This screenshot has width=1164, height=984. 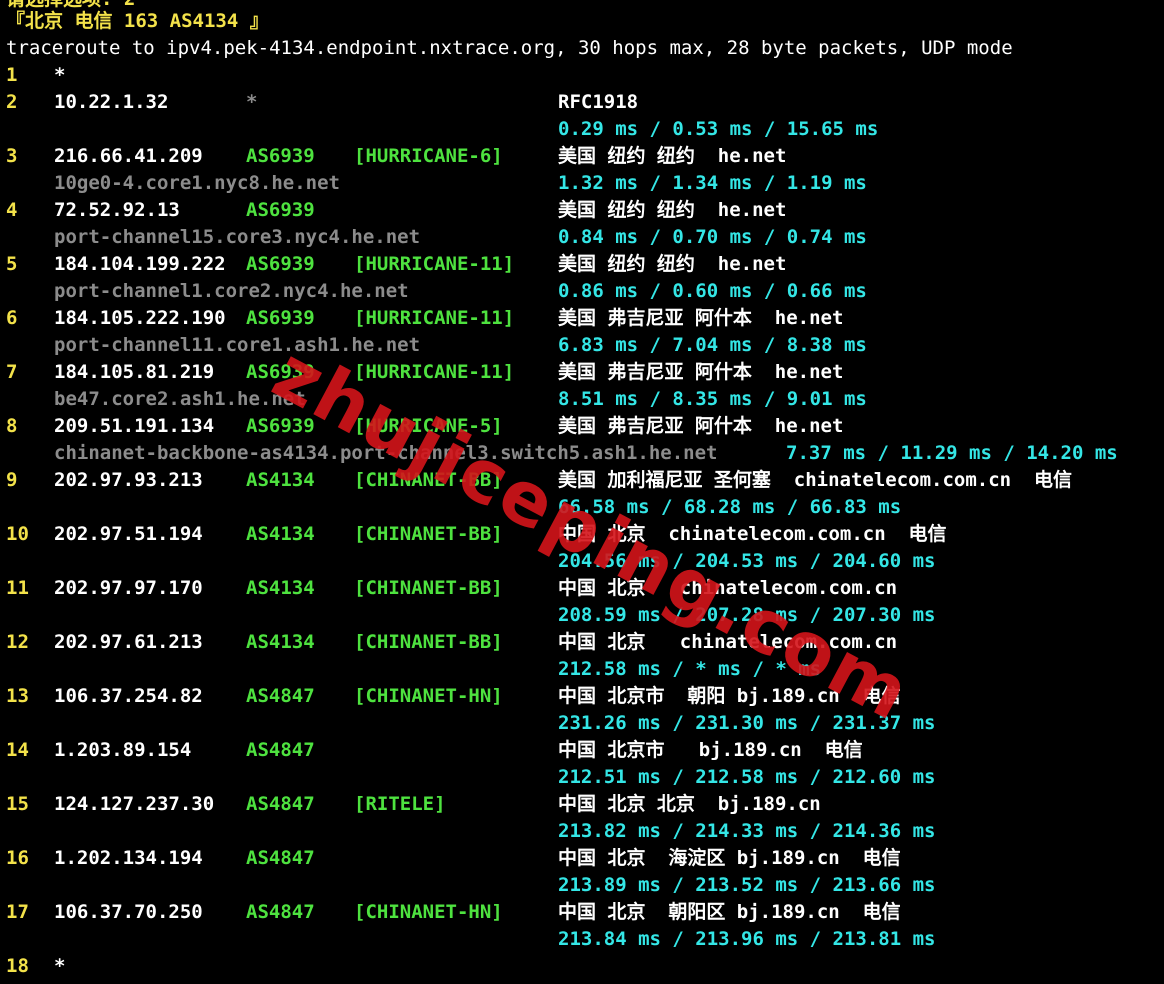 I want to click on hop-number: 4, so click(x=12, y=210).